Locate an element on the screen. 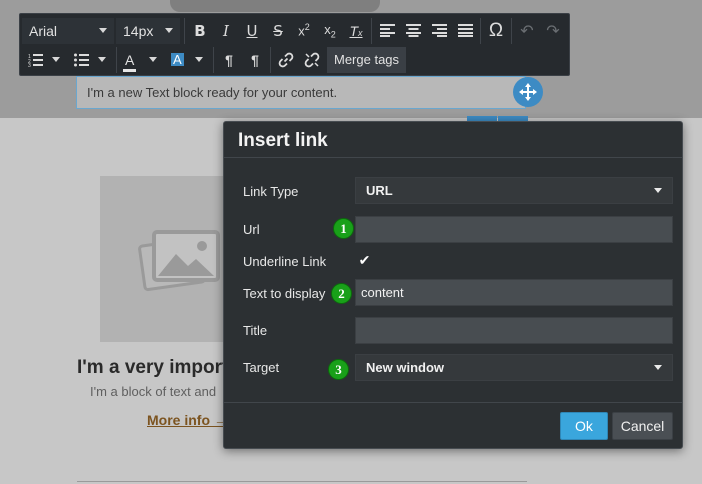 The image size is (702, 484). dialog-title: Insert link is located at coordinates (283, 140).